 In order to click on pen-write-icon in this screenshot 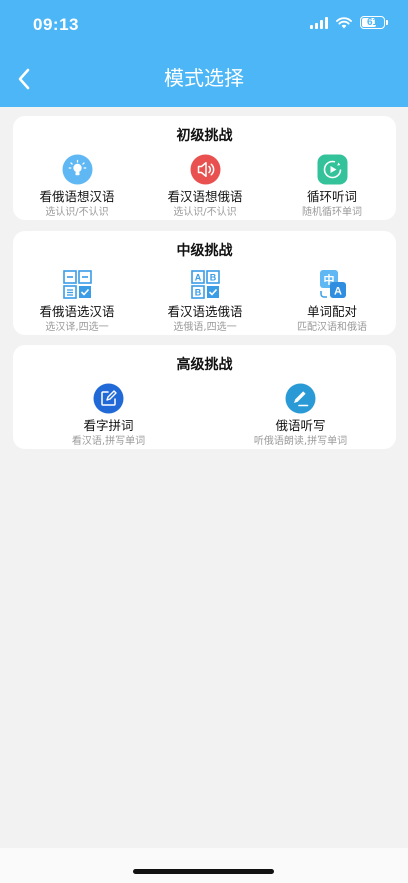, I will do `click(300, 398)`.